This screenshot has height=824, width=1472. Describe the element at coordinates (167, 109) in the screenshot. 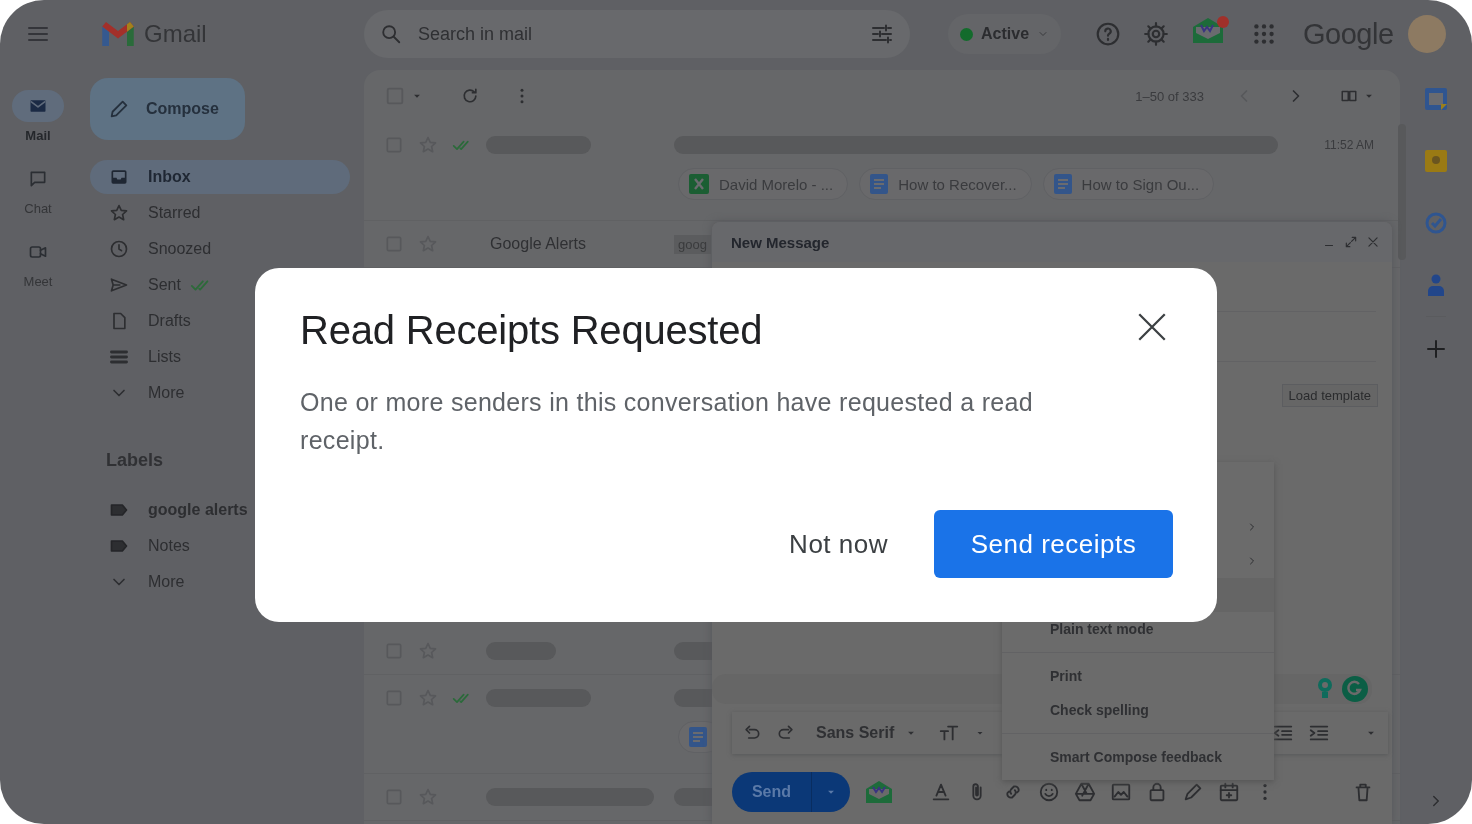

I see `compose-button: Compose` at that location.